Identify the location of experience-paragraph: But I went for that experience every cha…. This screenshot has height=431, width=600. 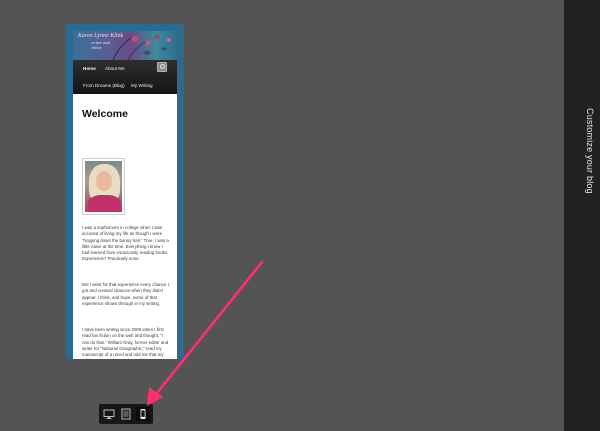
(125, 294).